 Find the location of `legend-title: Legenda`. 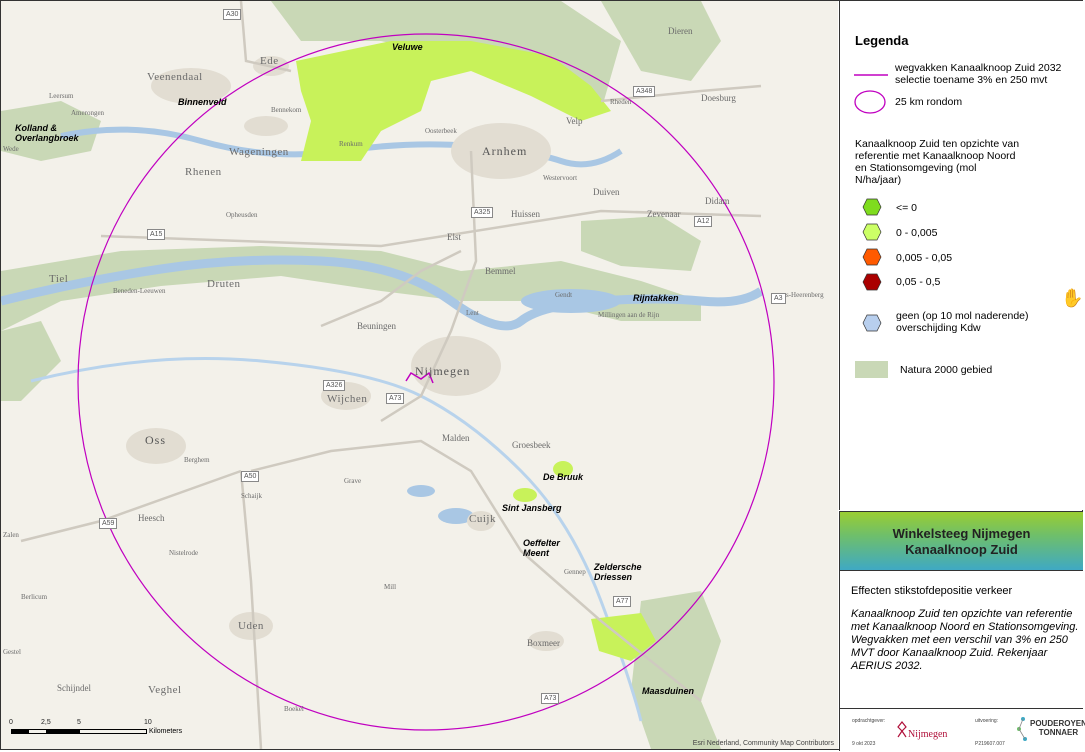

legend-title: Legenda is located at coordinates (882, 40).